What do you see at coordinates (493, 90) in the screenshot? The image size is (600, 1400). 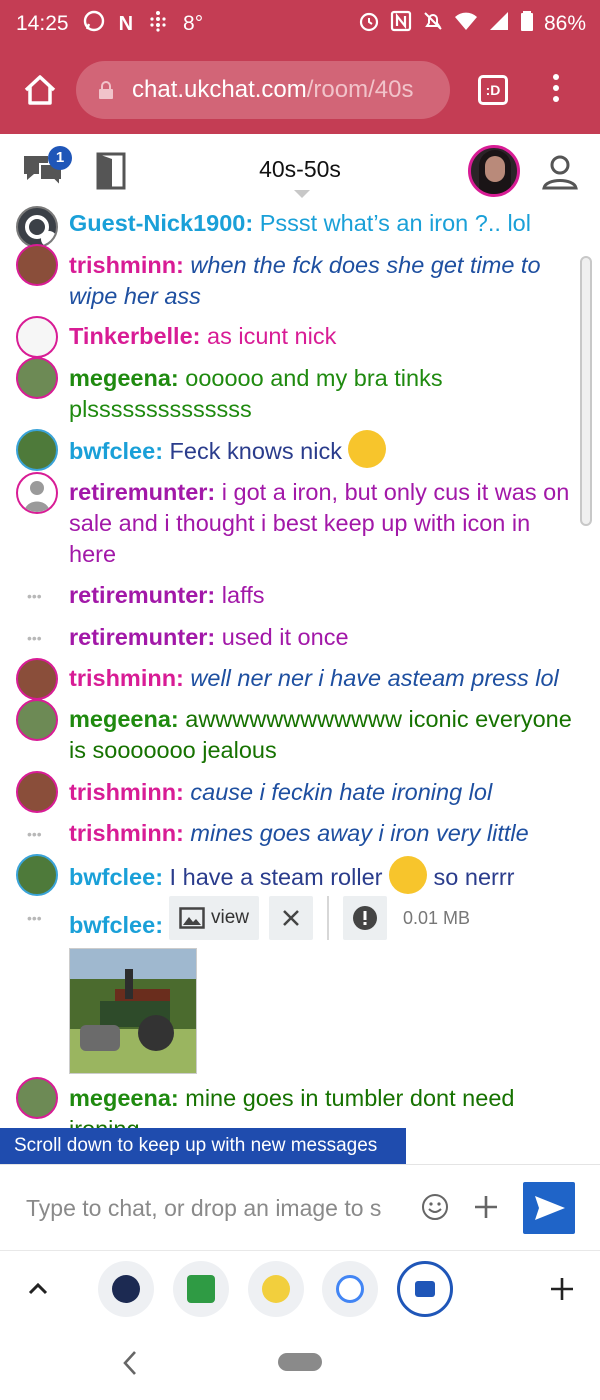 I see `tab-switcher-button: :D` at bounding box center [493, 90].